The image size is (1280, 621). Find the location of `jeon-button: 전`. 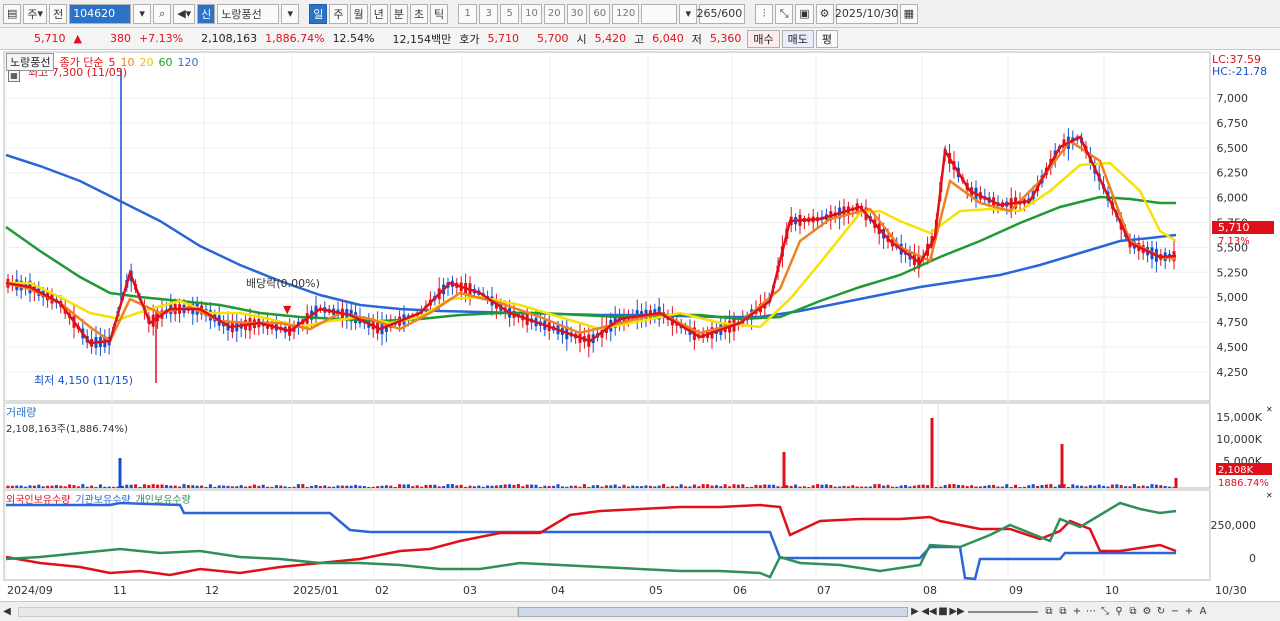

jeon-button: 전 is located at coordinates (58, 13).